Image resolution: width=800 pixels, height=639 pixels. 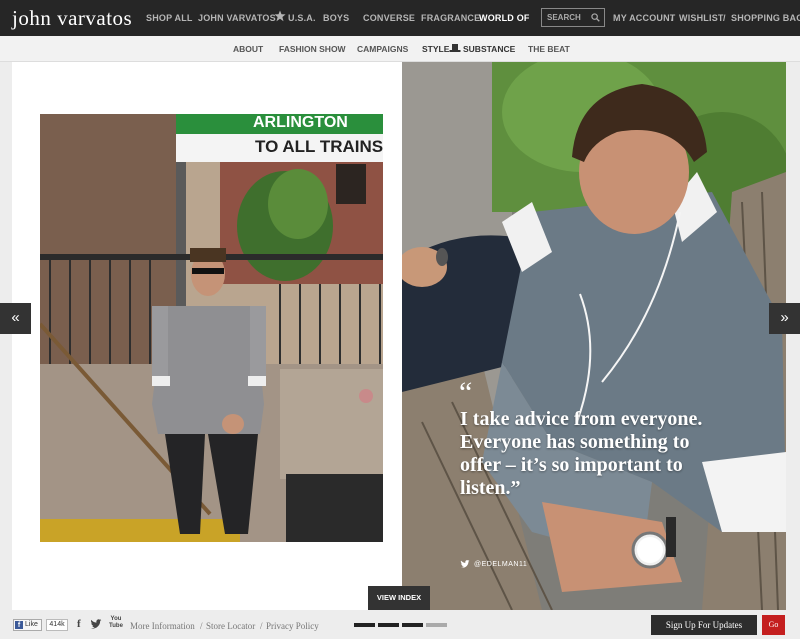 I want to click on subnav-campaigns: CAMPAIGNS, so click(x=382, y=49).